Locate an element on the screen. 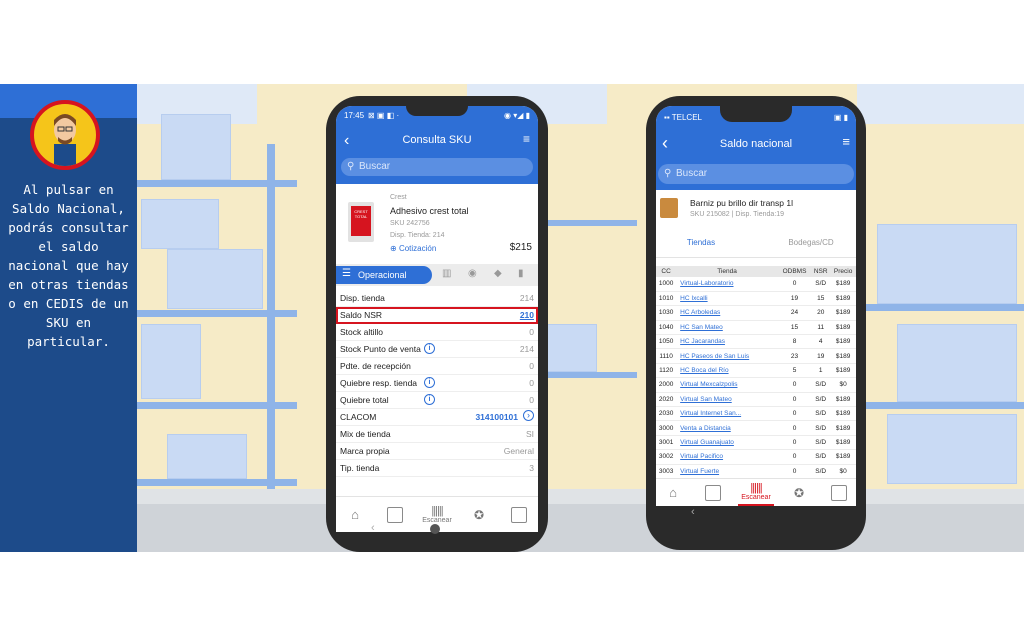 This screenshot has width=1024, height=620. menu-icon: ≡ is located at coordinates (526, 139).